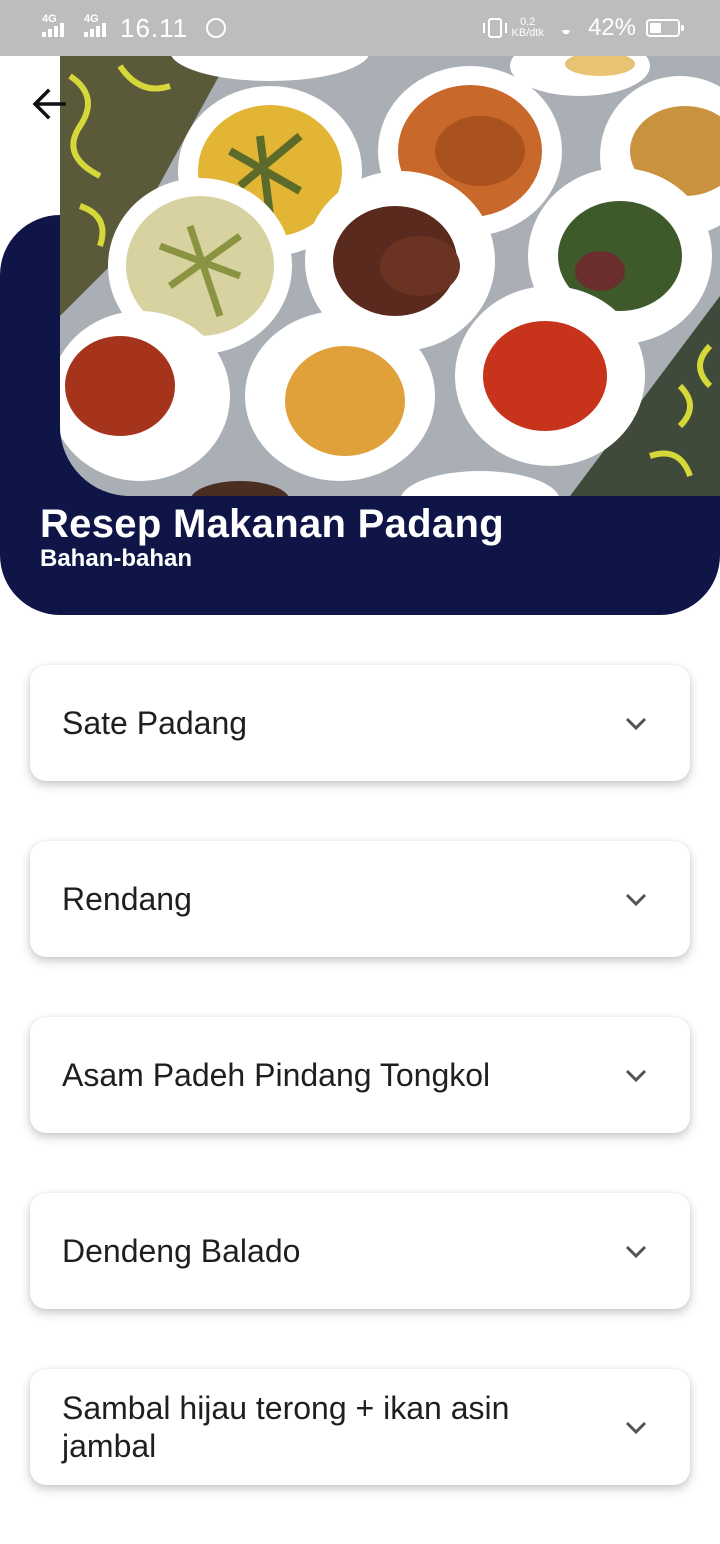 The image size is (720, 1544). I want to click on network-type-label: 4G, so click(49, 19).